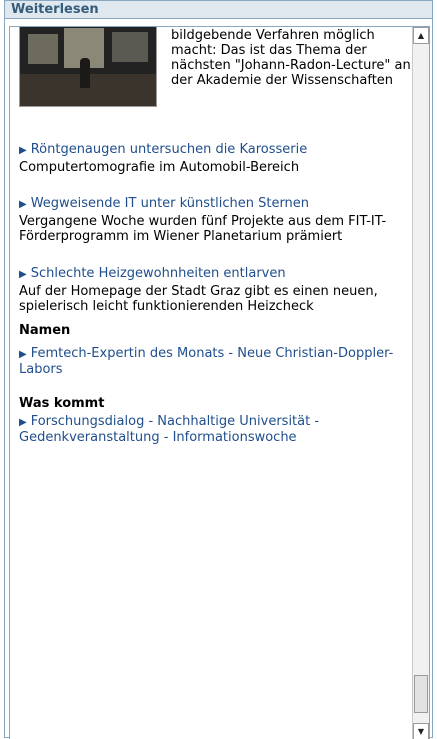  Describe the element at coordinates (215, 274) in the screenshot. I see `article-link: ▶ Schlechte Heizgewohnheiten entlarven` at that location.